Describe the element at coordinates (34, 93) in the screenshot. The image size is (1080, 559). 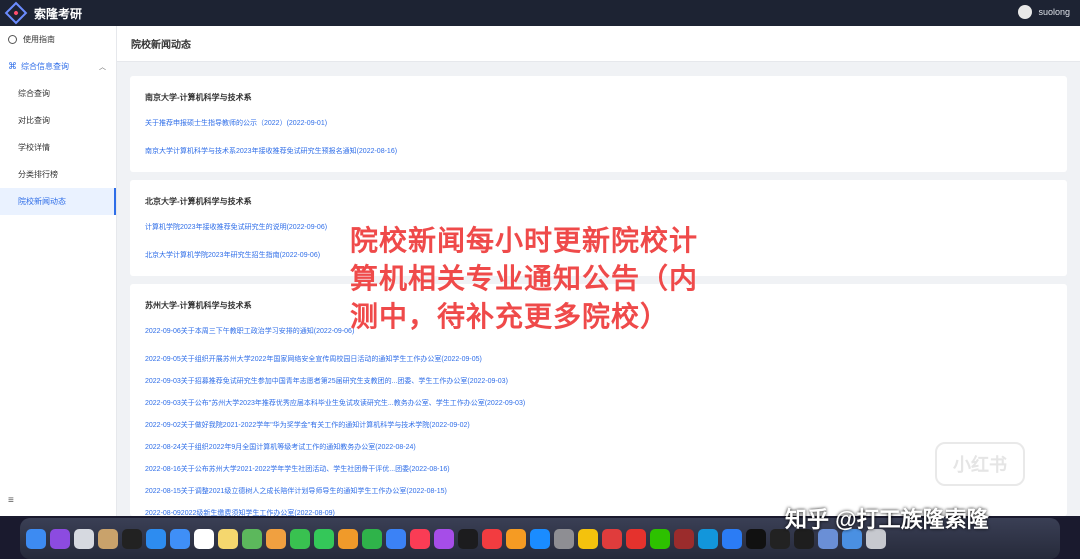
I see `sidebar-item-label: 综合查询` at that location.